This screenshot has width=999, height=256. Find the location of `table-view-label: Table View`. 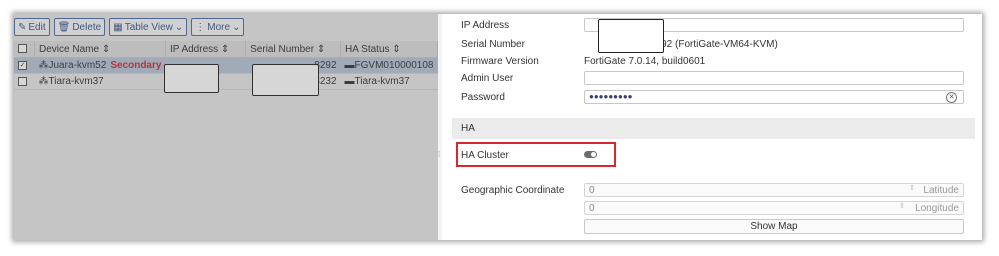

table-view-label: Table View is located at coordinates (148, 27).